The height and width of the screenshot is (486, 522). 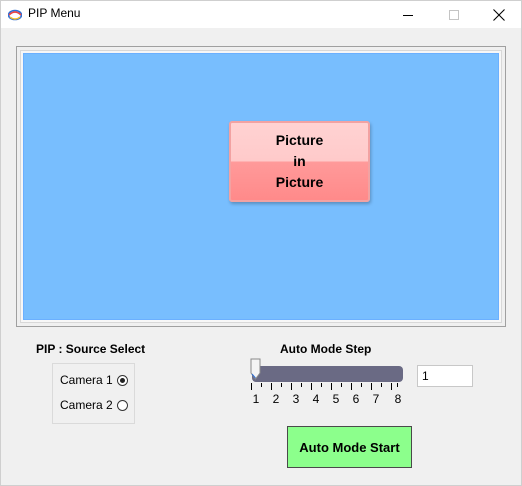 What do you see at coordinates (328, 399) in the screenshot?
I see `slider-tick-labels: 1 2 3 4 5 6 7 8` at bounding box center [328, 399].